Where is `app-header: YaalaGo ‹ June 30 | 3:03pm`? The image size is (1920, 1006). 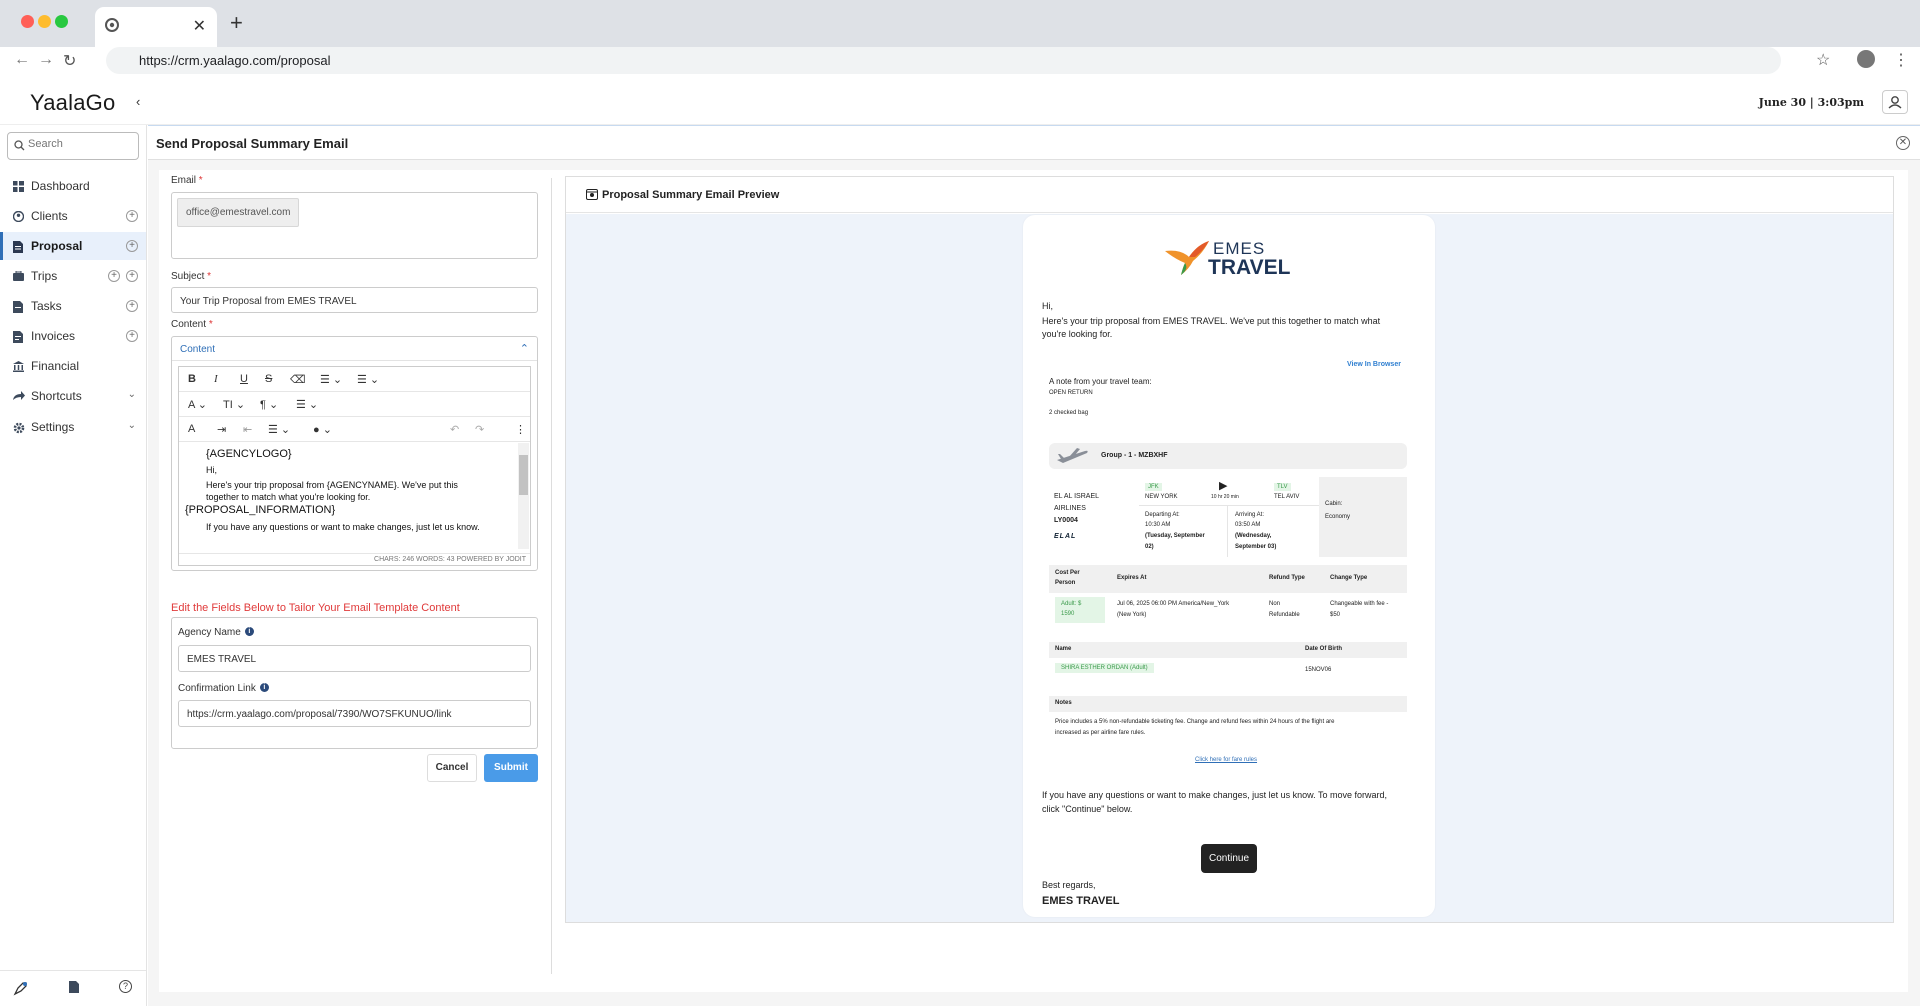
app-header: YaalaGo ‹ June 30 | 3:03pm is located at coordinates (960, 103).